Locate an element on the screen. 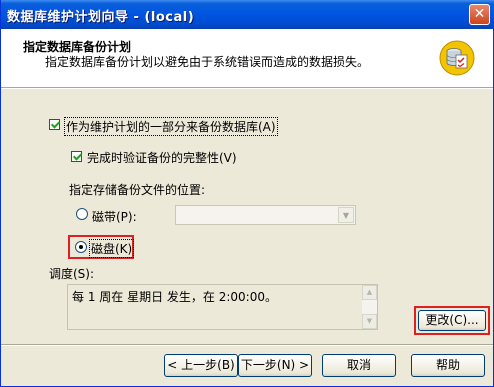 This screenshot has height=387, width=494. verify-integrity-label: 完成时验证备份的完整性(V) is located at coordinates (162, 157).